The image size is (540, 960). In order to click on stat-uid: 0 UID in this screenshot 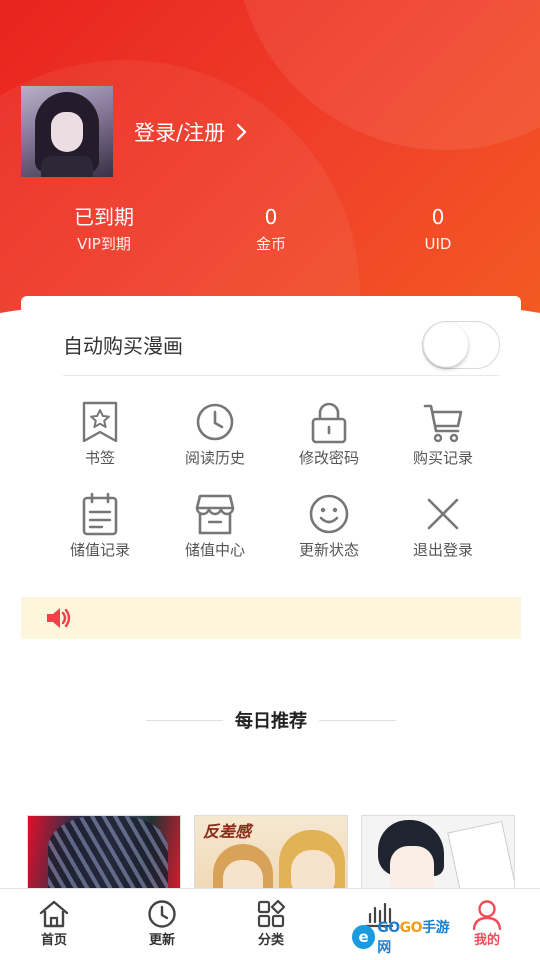, I will do `click(438, 229)`.